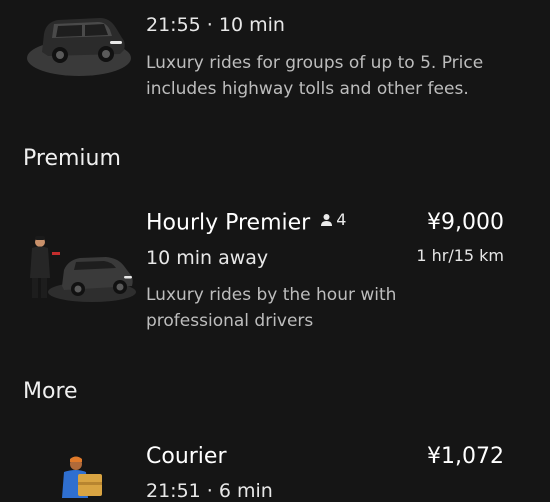 The width and height of the screenshot is (550, 502). Describe the element at coordinates (465, 222) in the screenshot. I see `ride-price: ¥9,000` at that location.